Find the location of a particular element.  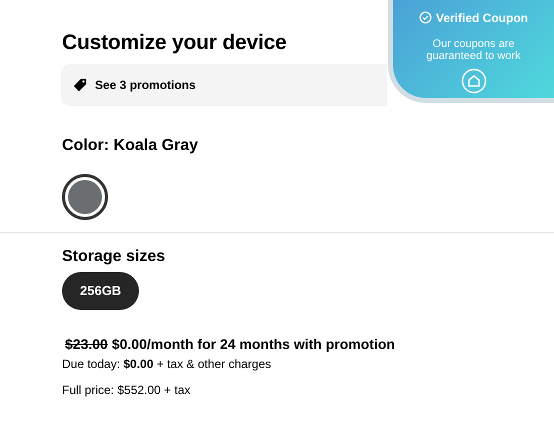

house-icon is located at coordinates (473, 81).